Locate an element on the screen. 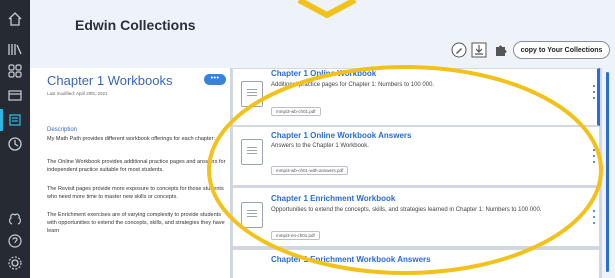 This screenshot has width=615, height=278. library-icon is located at coordinates (15, 49).